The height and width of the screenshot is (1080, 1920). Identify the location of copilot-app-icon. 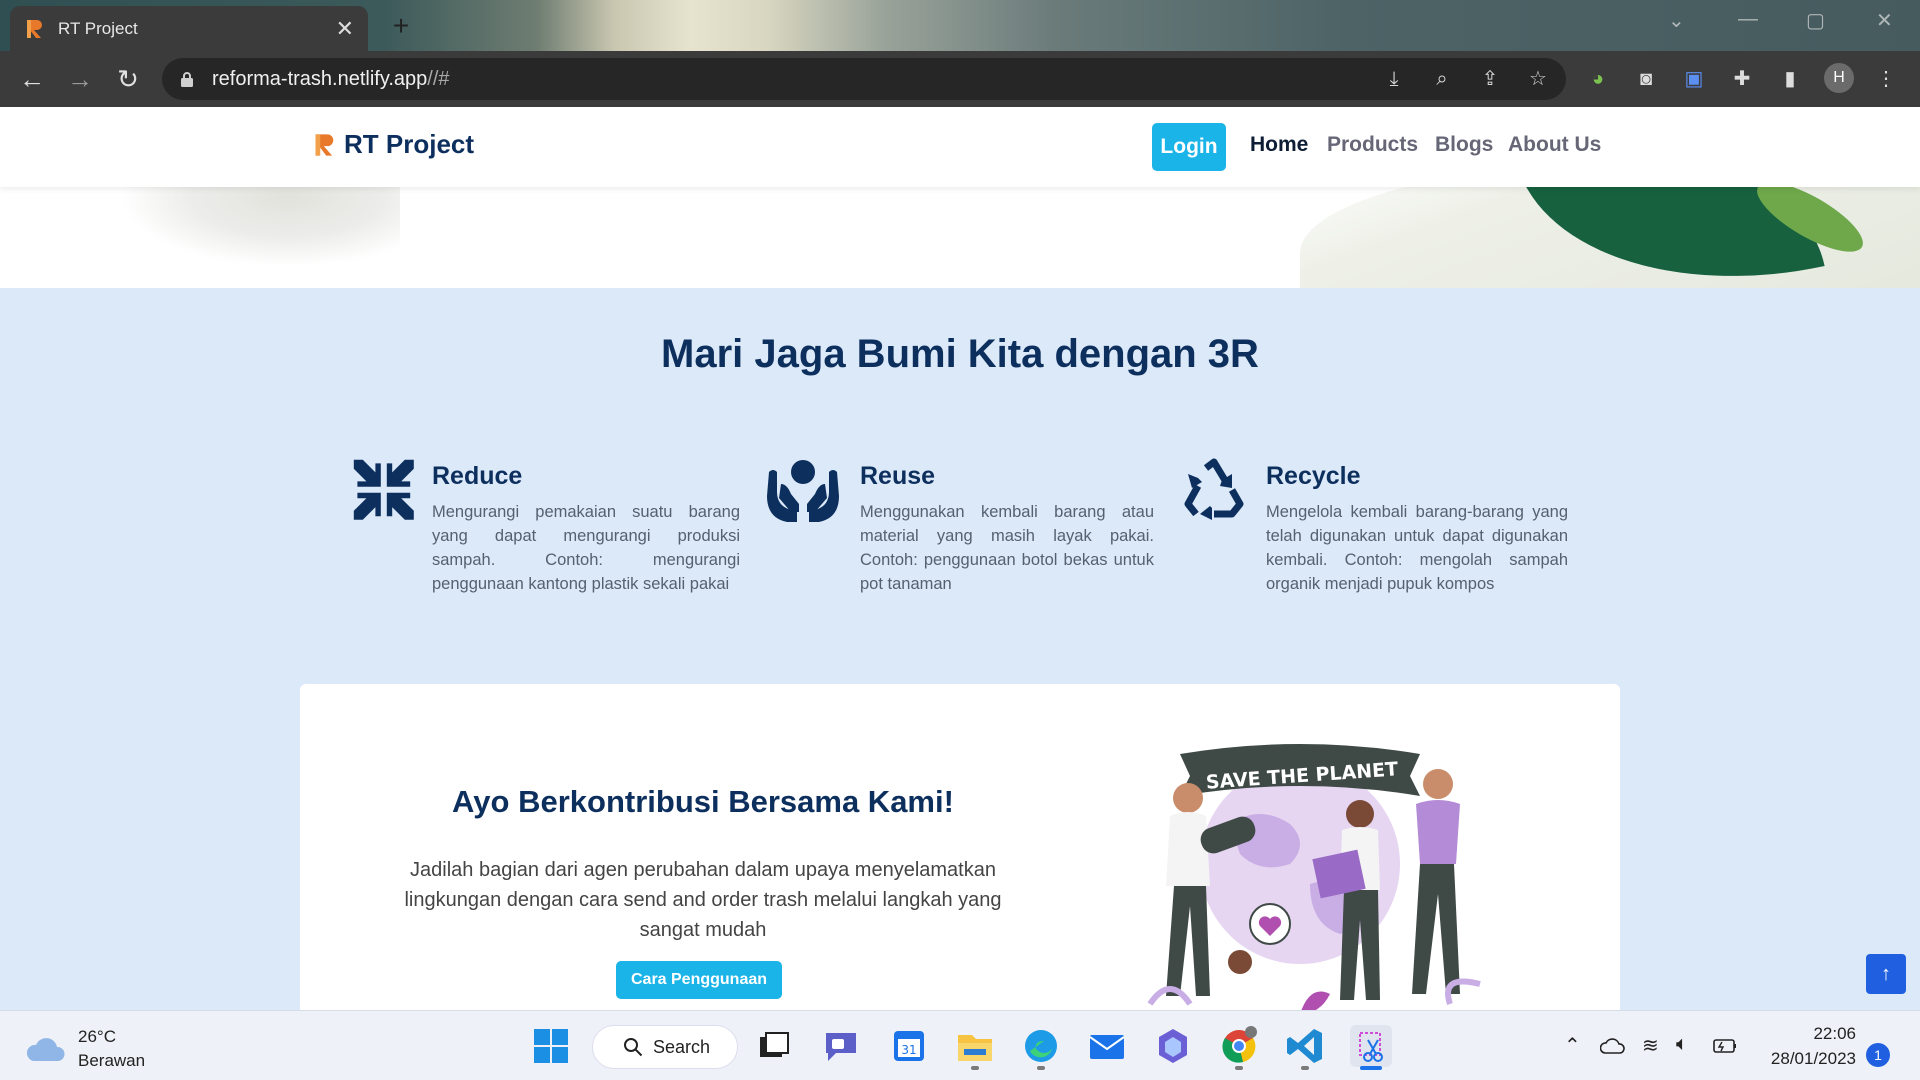
(1173, 1046).